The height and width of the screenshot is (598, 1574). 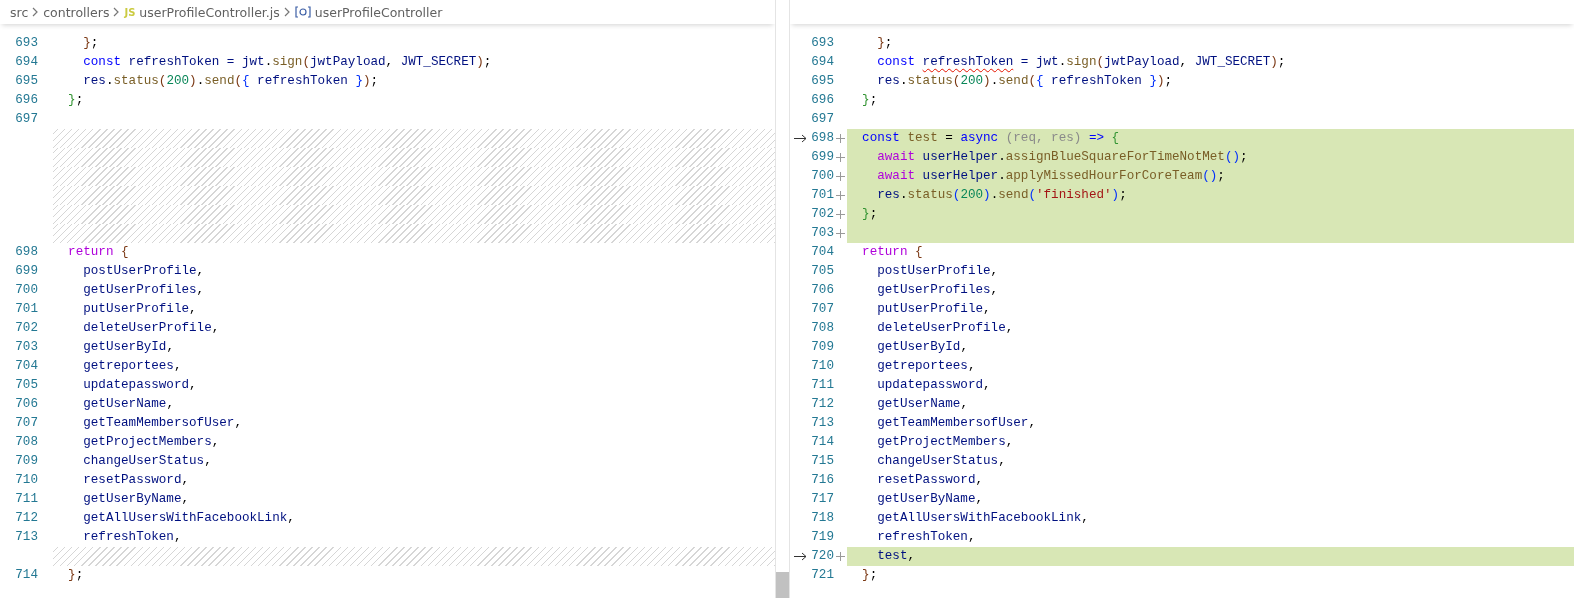 What do you see at coordinates (822, 518) in the screenshot?
I see `line-number: 718` at bounding box center [822, 518].